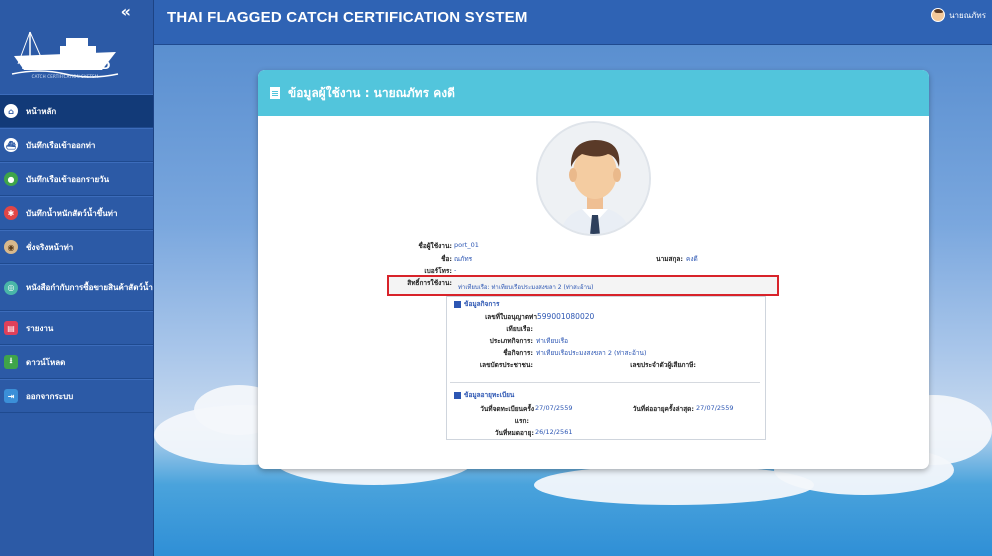 This screenshot has height=556, width=992. What do you see at coordinates (455, 270) in the screenshot?
I see `phone-value: -` at bounding box center [455, 270].